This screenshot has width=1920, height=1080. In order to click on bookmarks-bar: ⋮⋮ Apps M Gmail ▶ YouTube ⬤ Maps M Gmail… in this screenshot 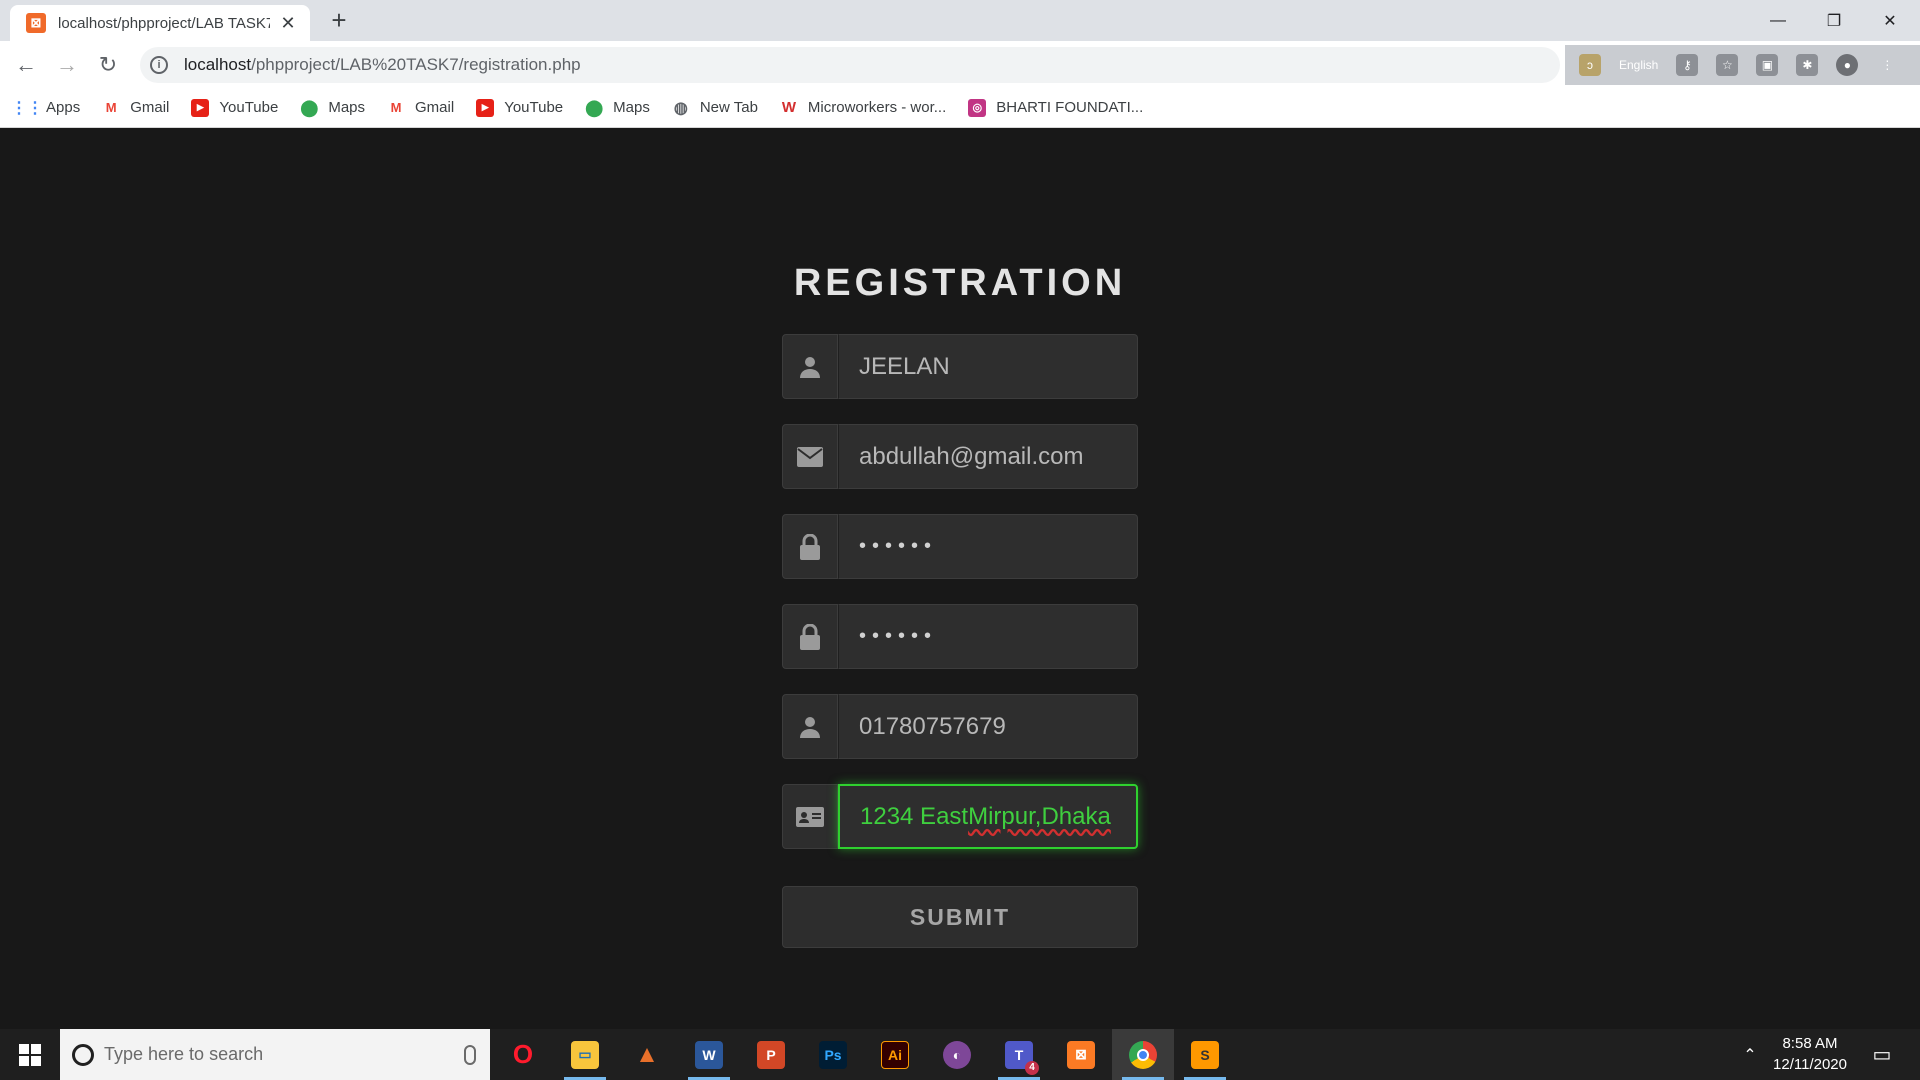, I will do `click(960, 108)`.